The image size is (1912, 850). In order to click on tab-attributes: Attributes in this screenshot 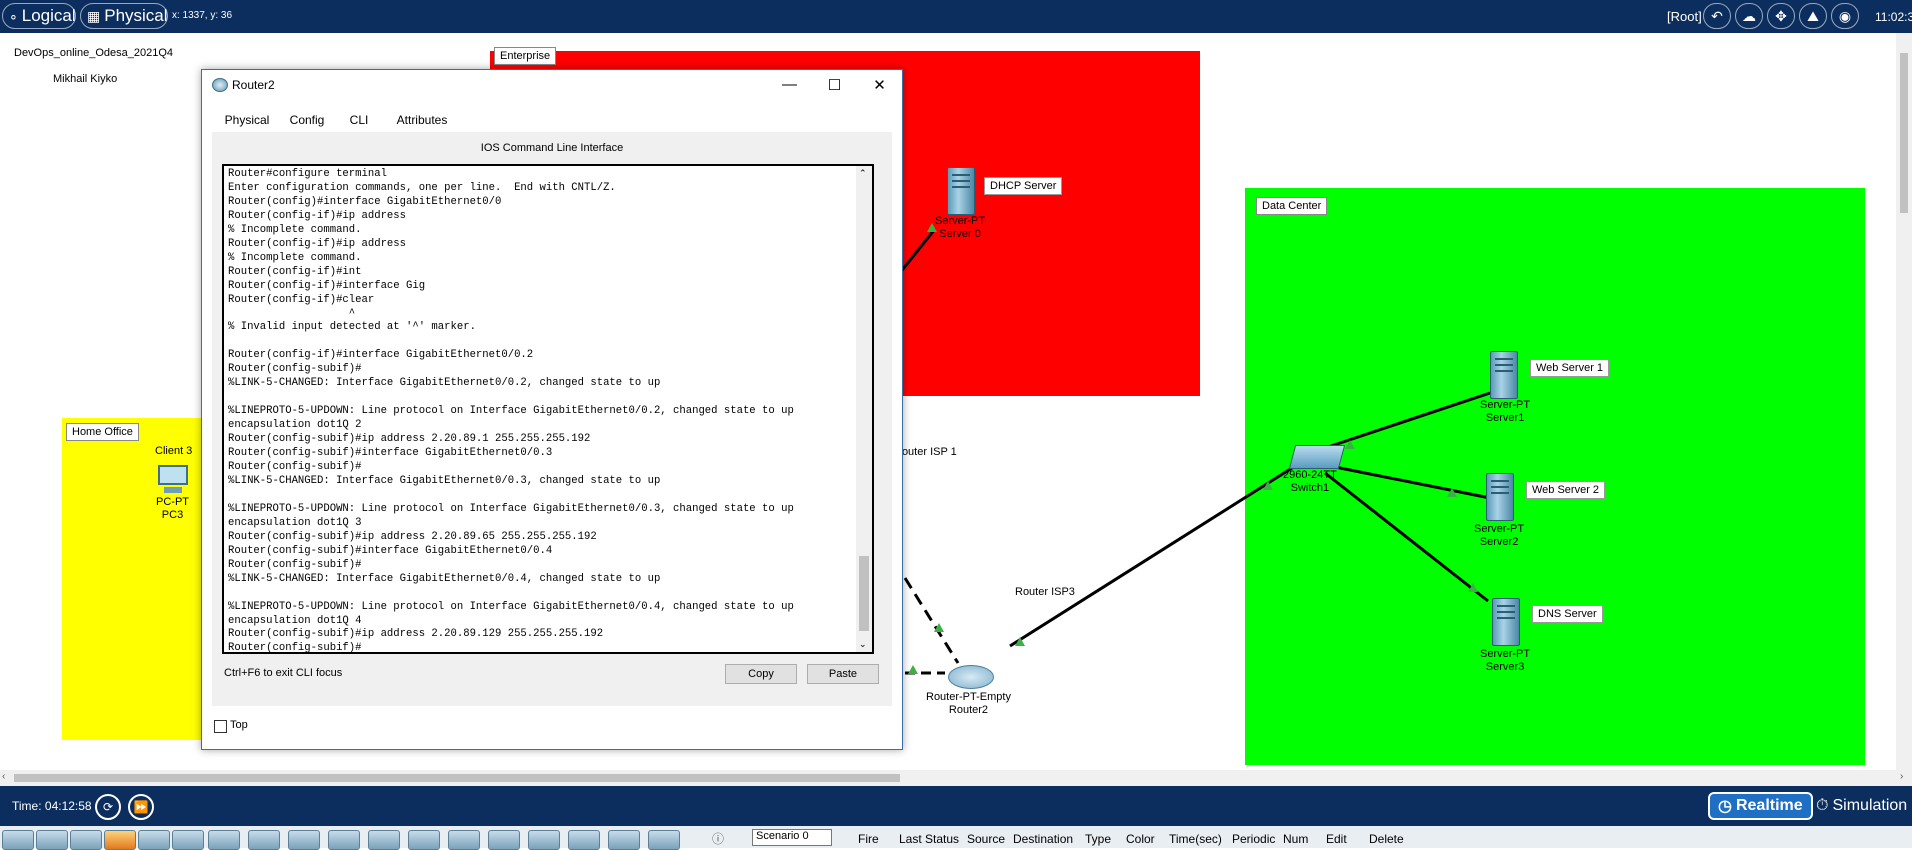, I will do `click(422, 121)`.